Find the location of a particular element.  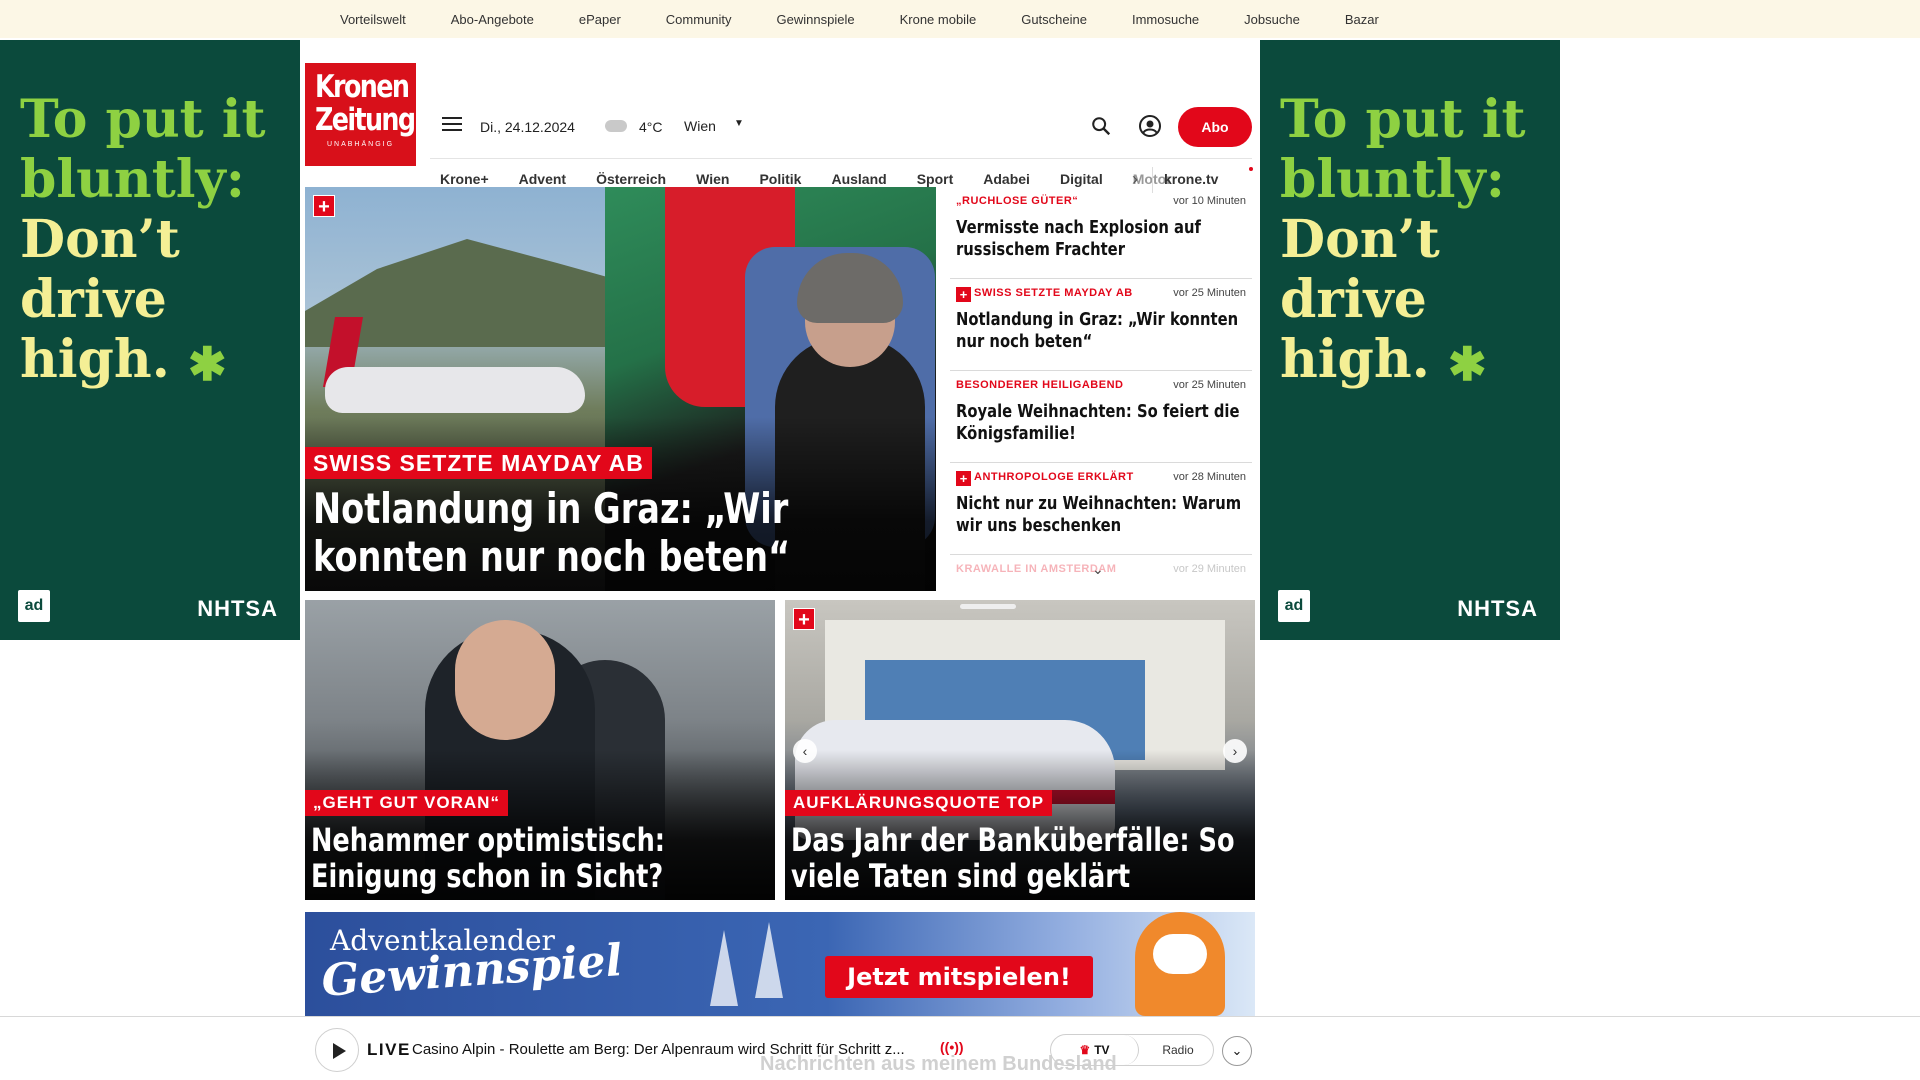

topnav-link-gewinnspiele: Gewinnspiele is located at coordinates (816, 19).